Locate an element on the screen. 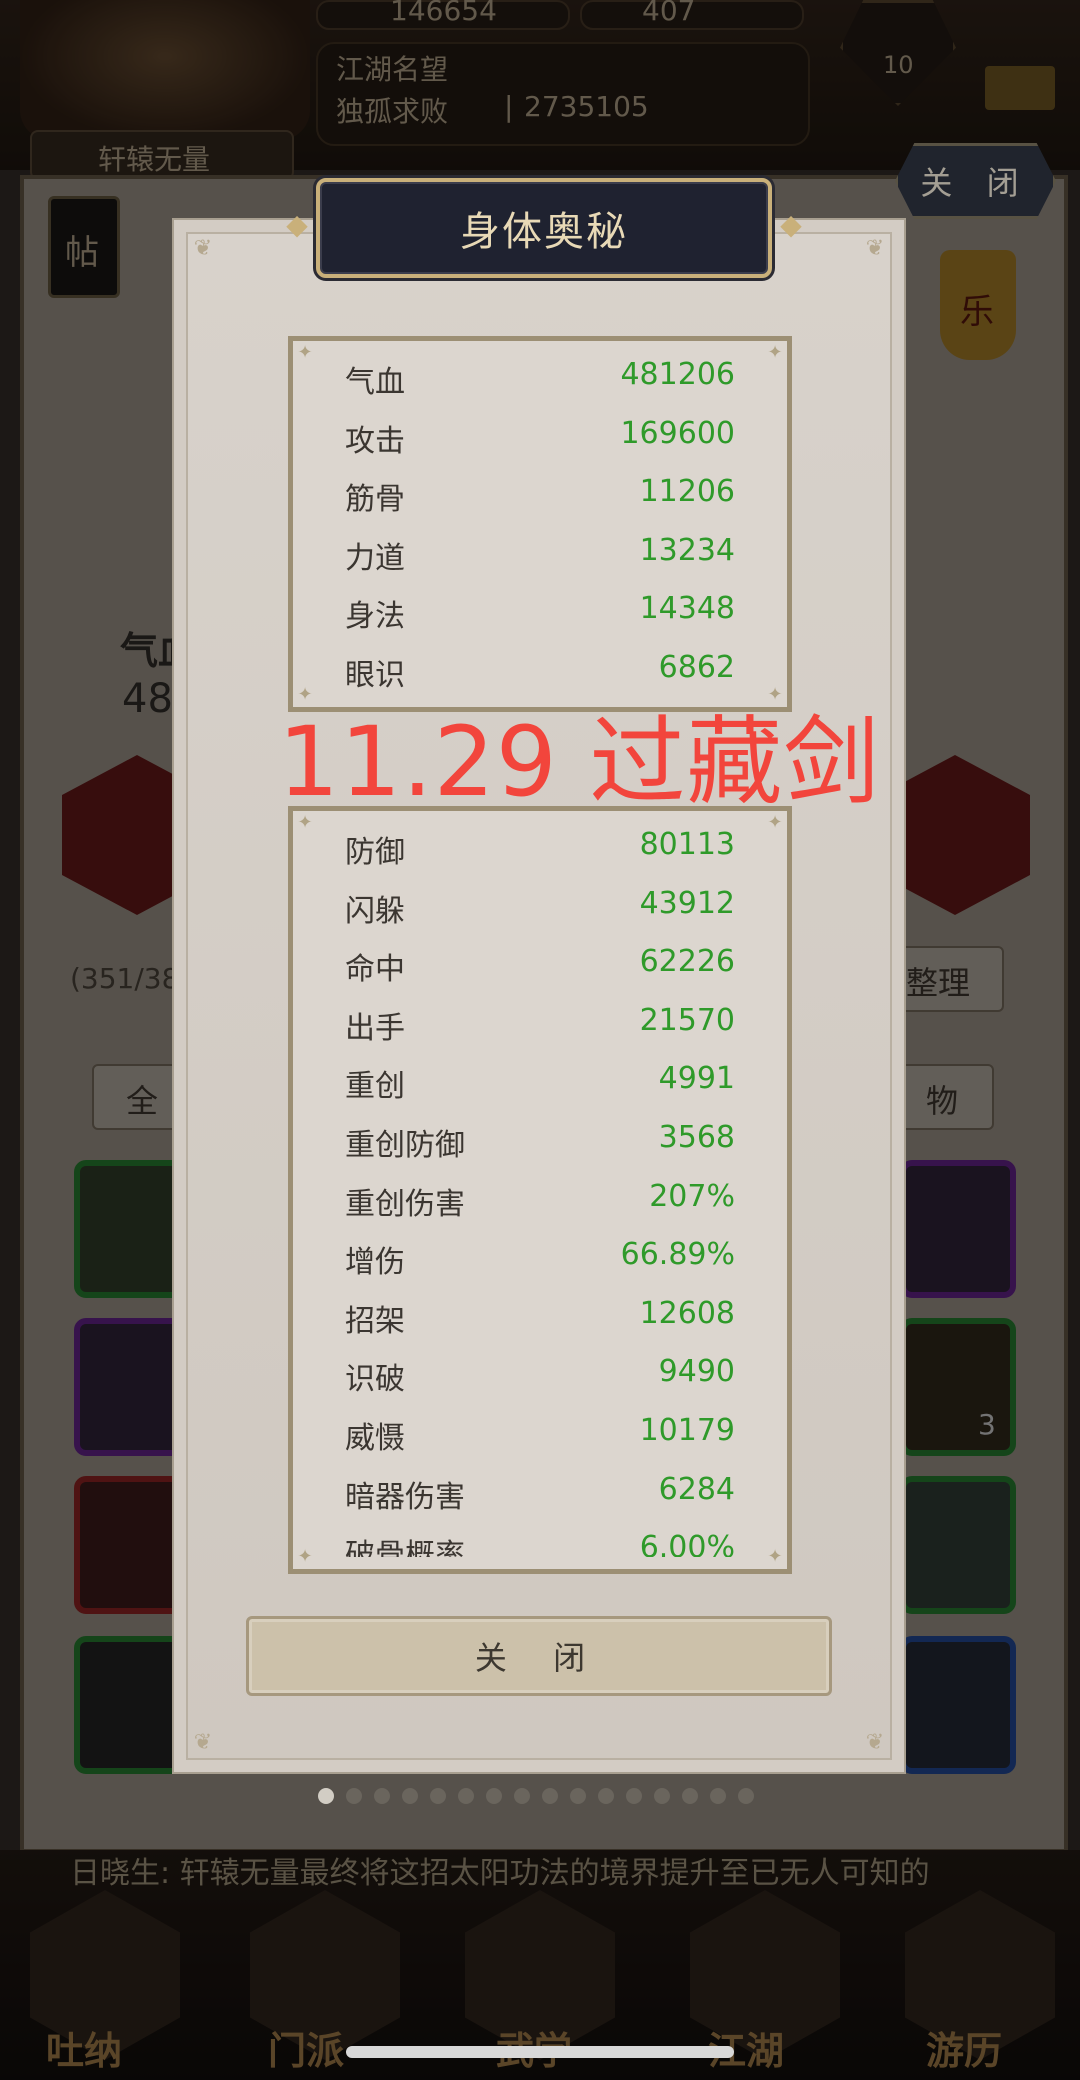 The width and height of the screenshot is (1080, 2080). mail-icon is located at coordinates (1020, 88).